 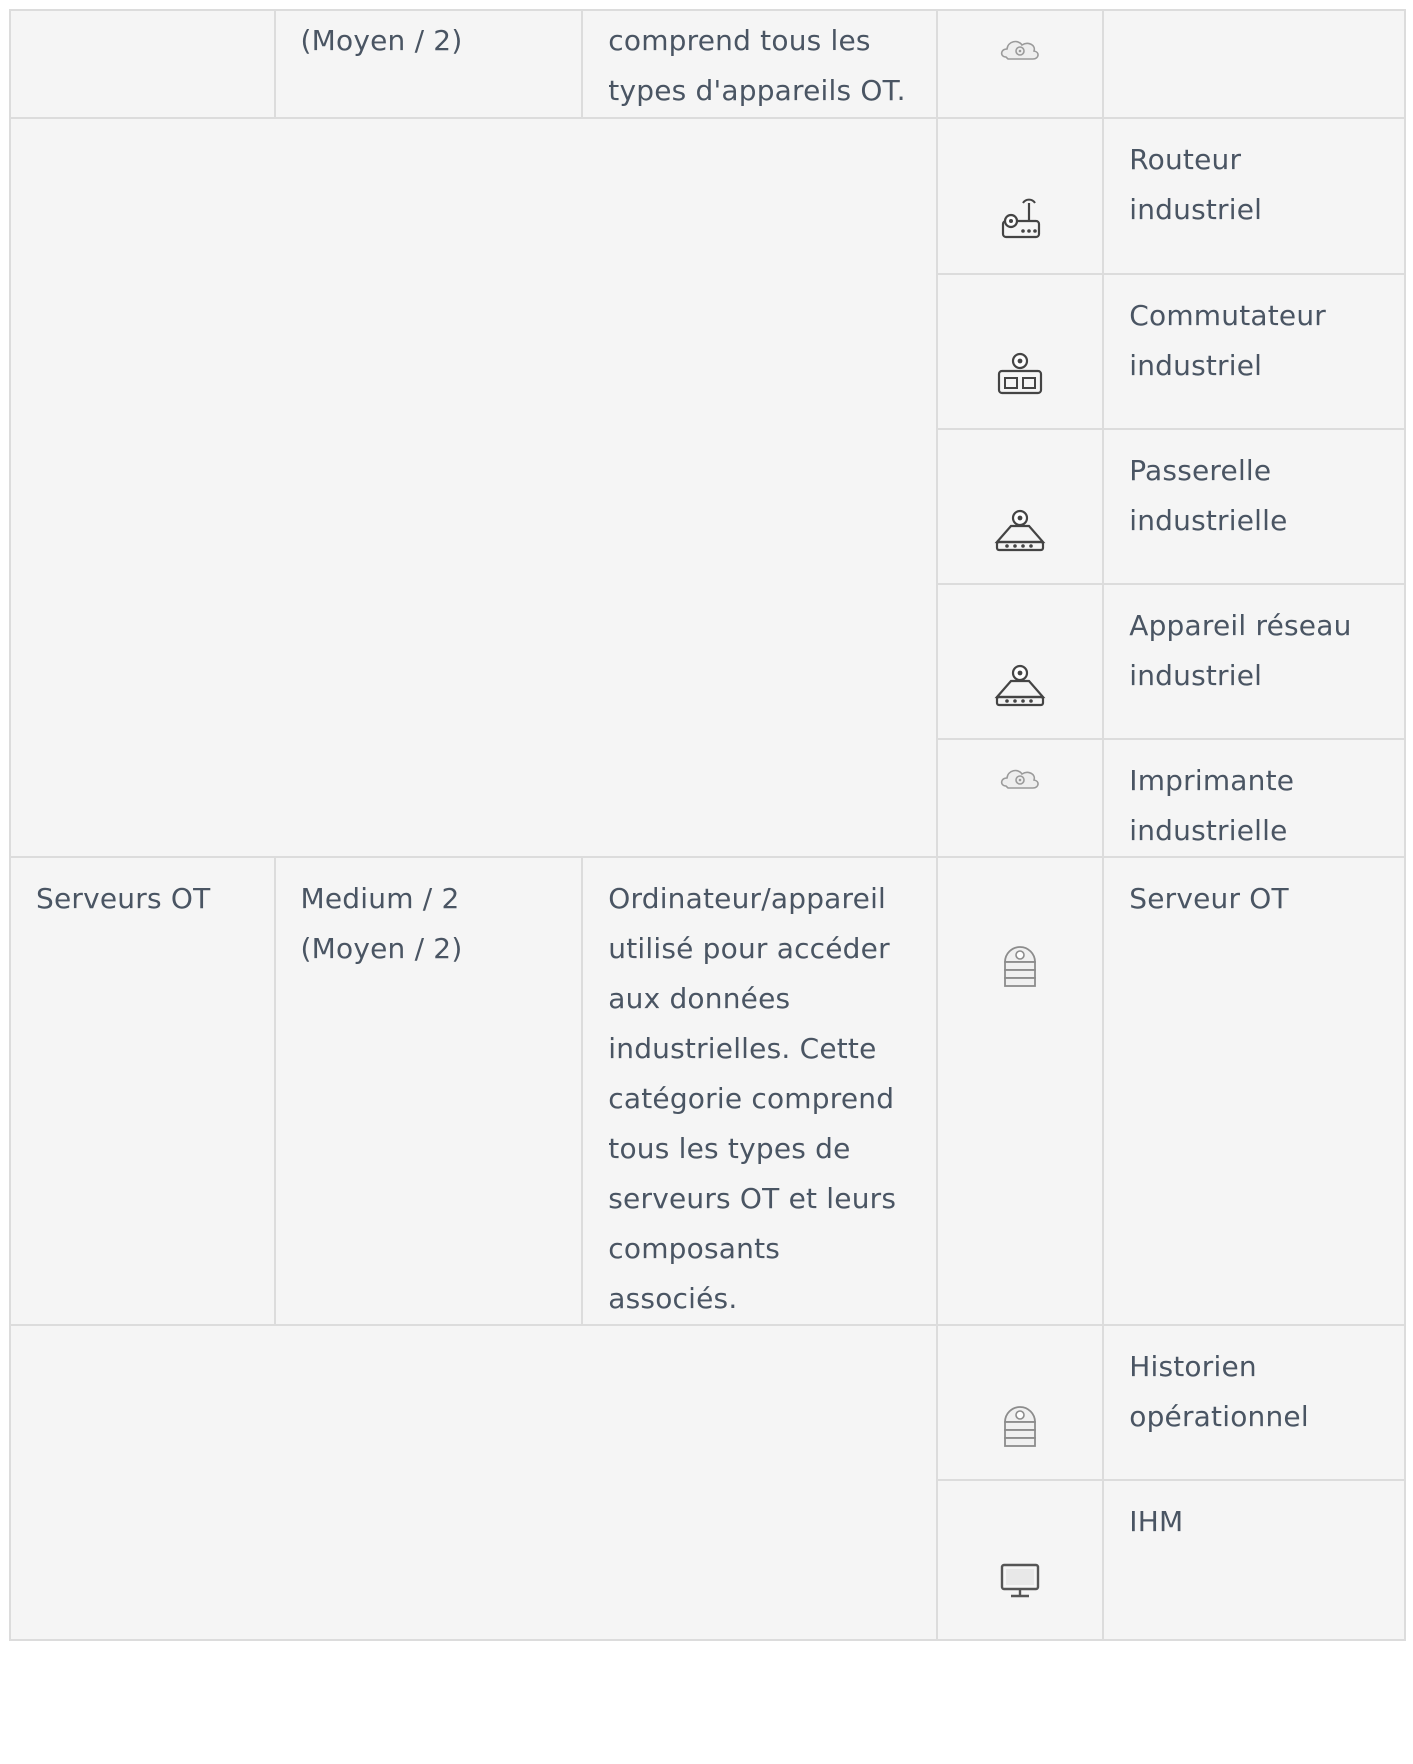 What do you see at coordinates (1020, 374) in the screenshot?
I see `industrial-switch-icon` at bounding box center [1020, 374].